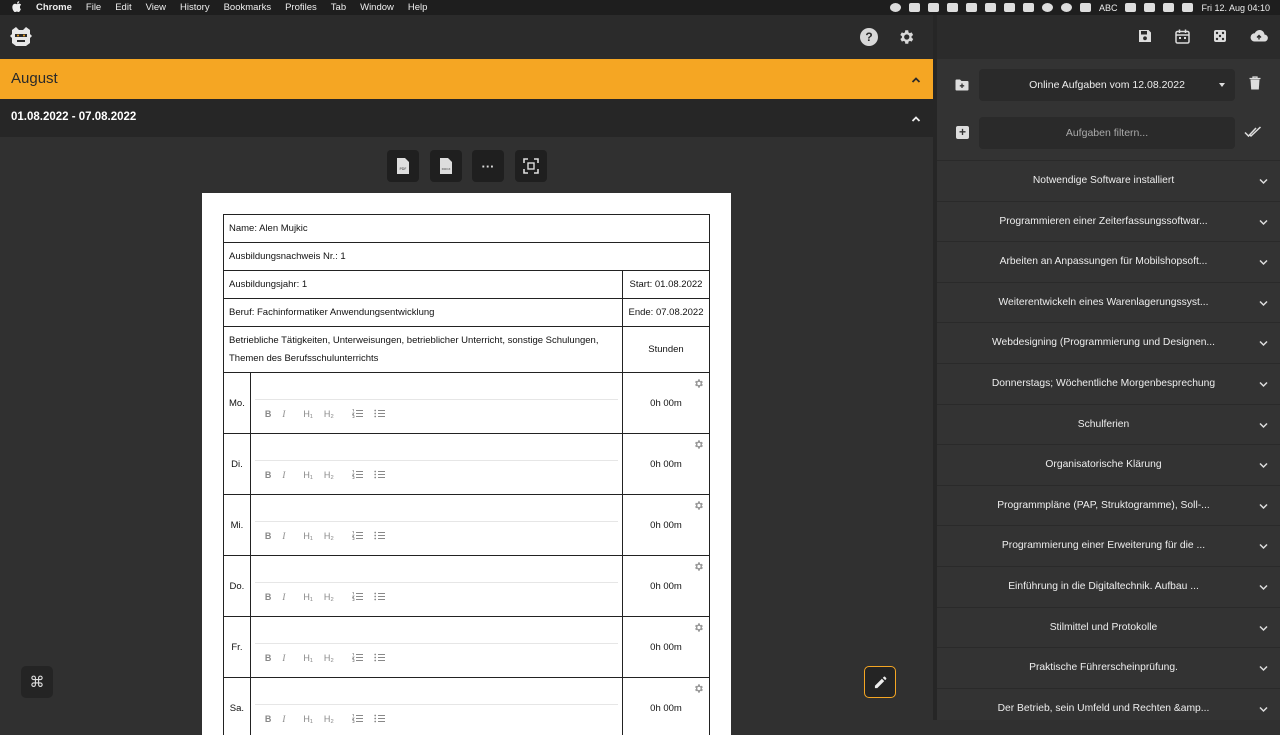  I want to click on check-all-icon, so click(1253, 132).